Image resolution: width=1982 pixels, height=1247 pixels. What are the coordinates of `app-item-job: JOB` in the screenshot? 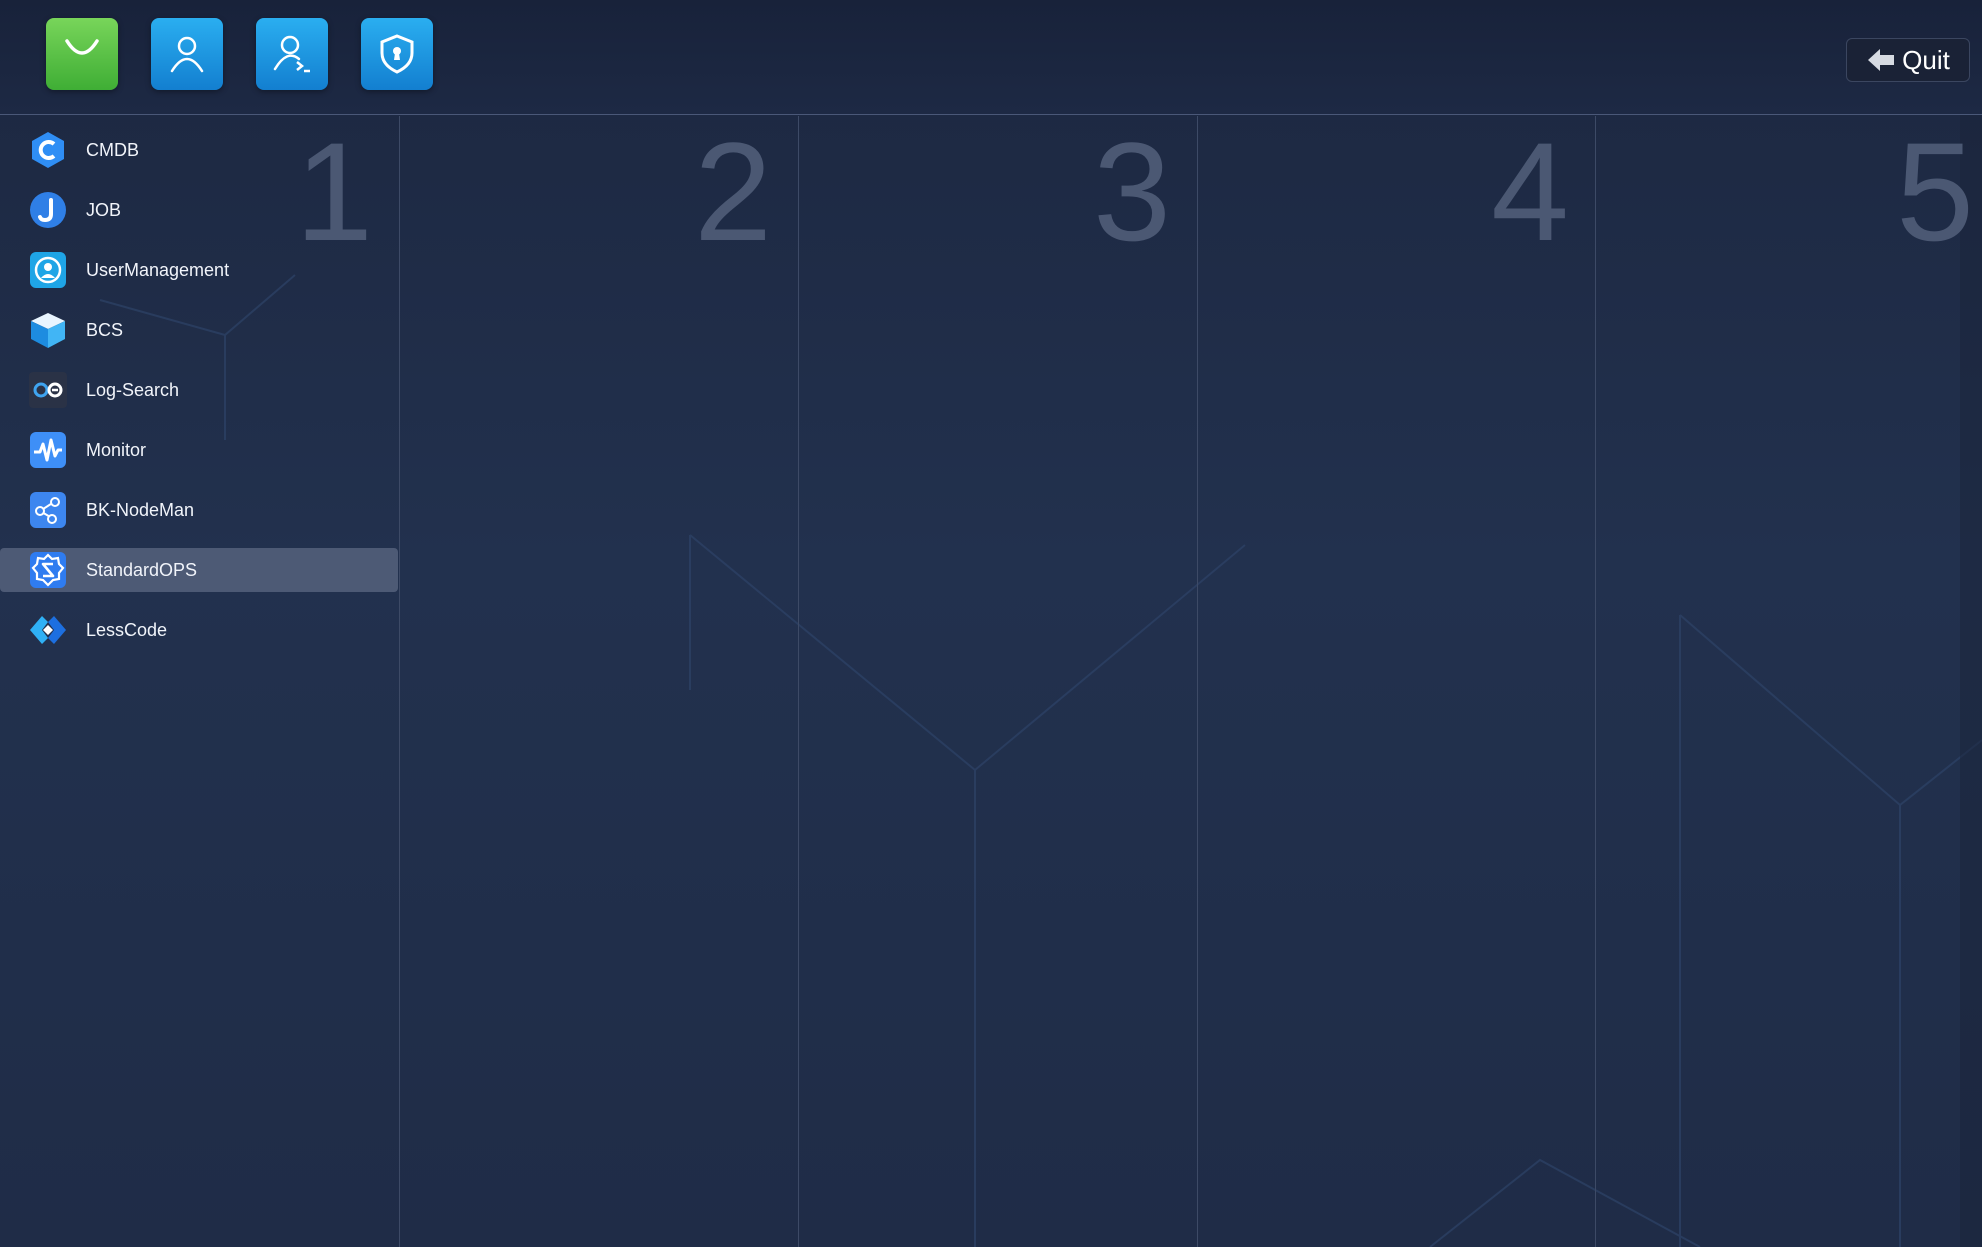 It's located at (199, 210).